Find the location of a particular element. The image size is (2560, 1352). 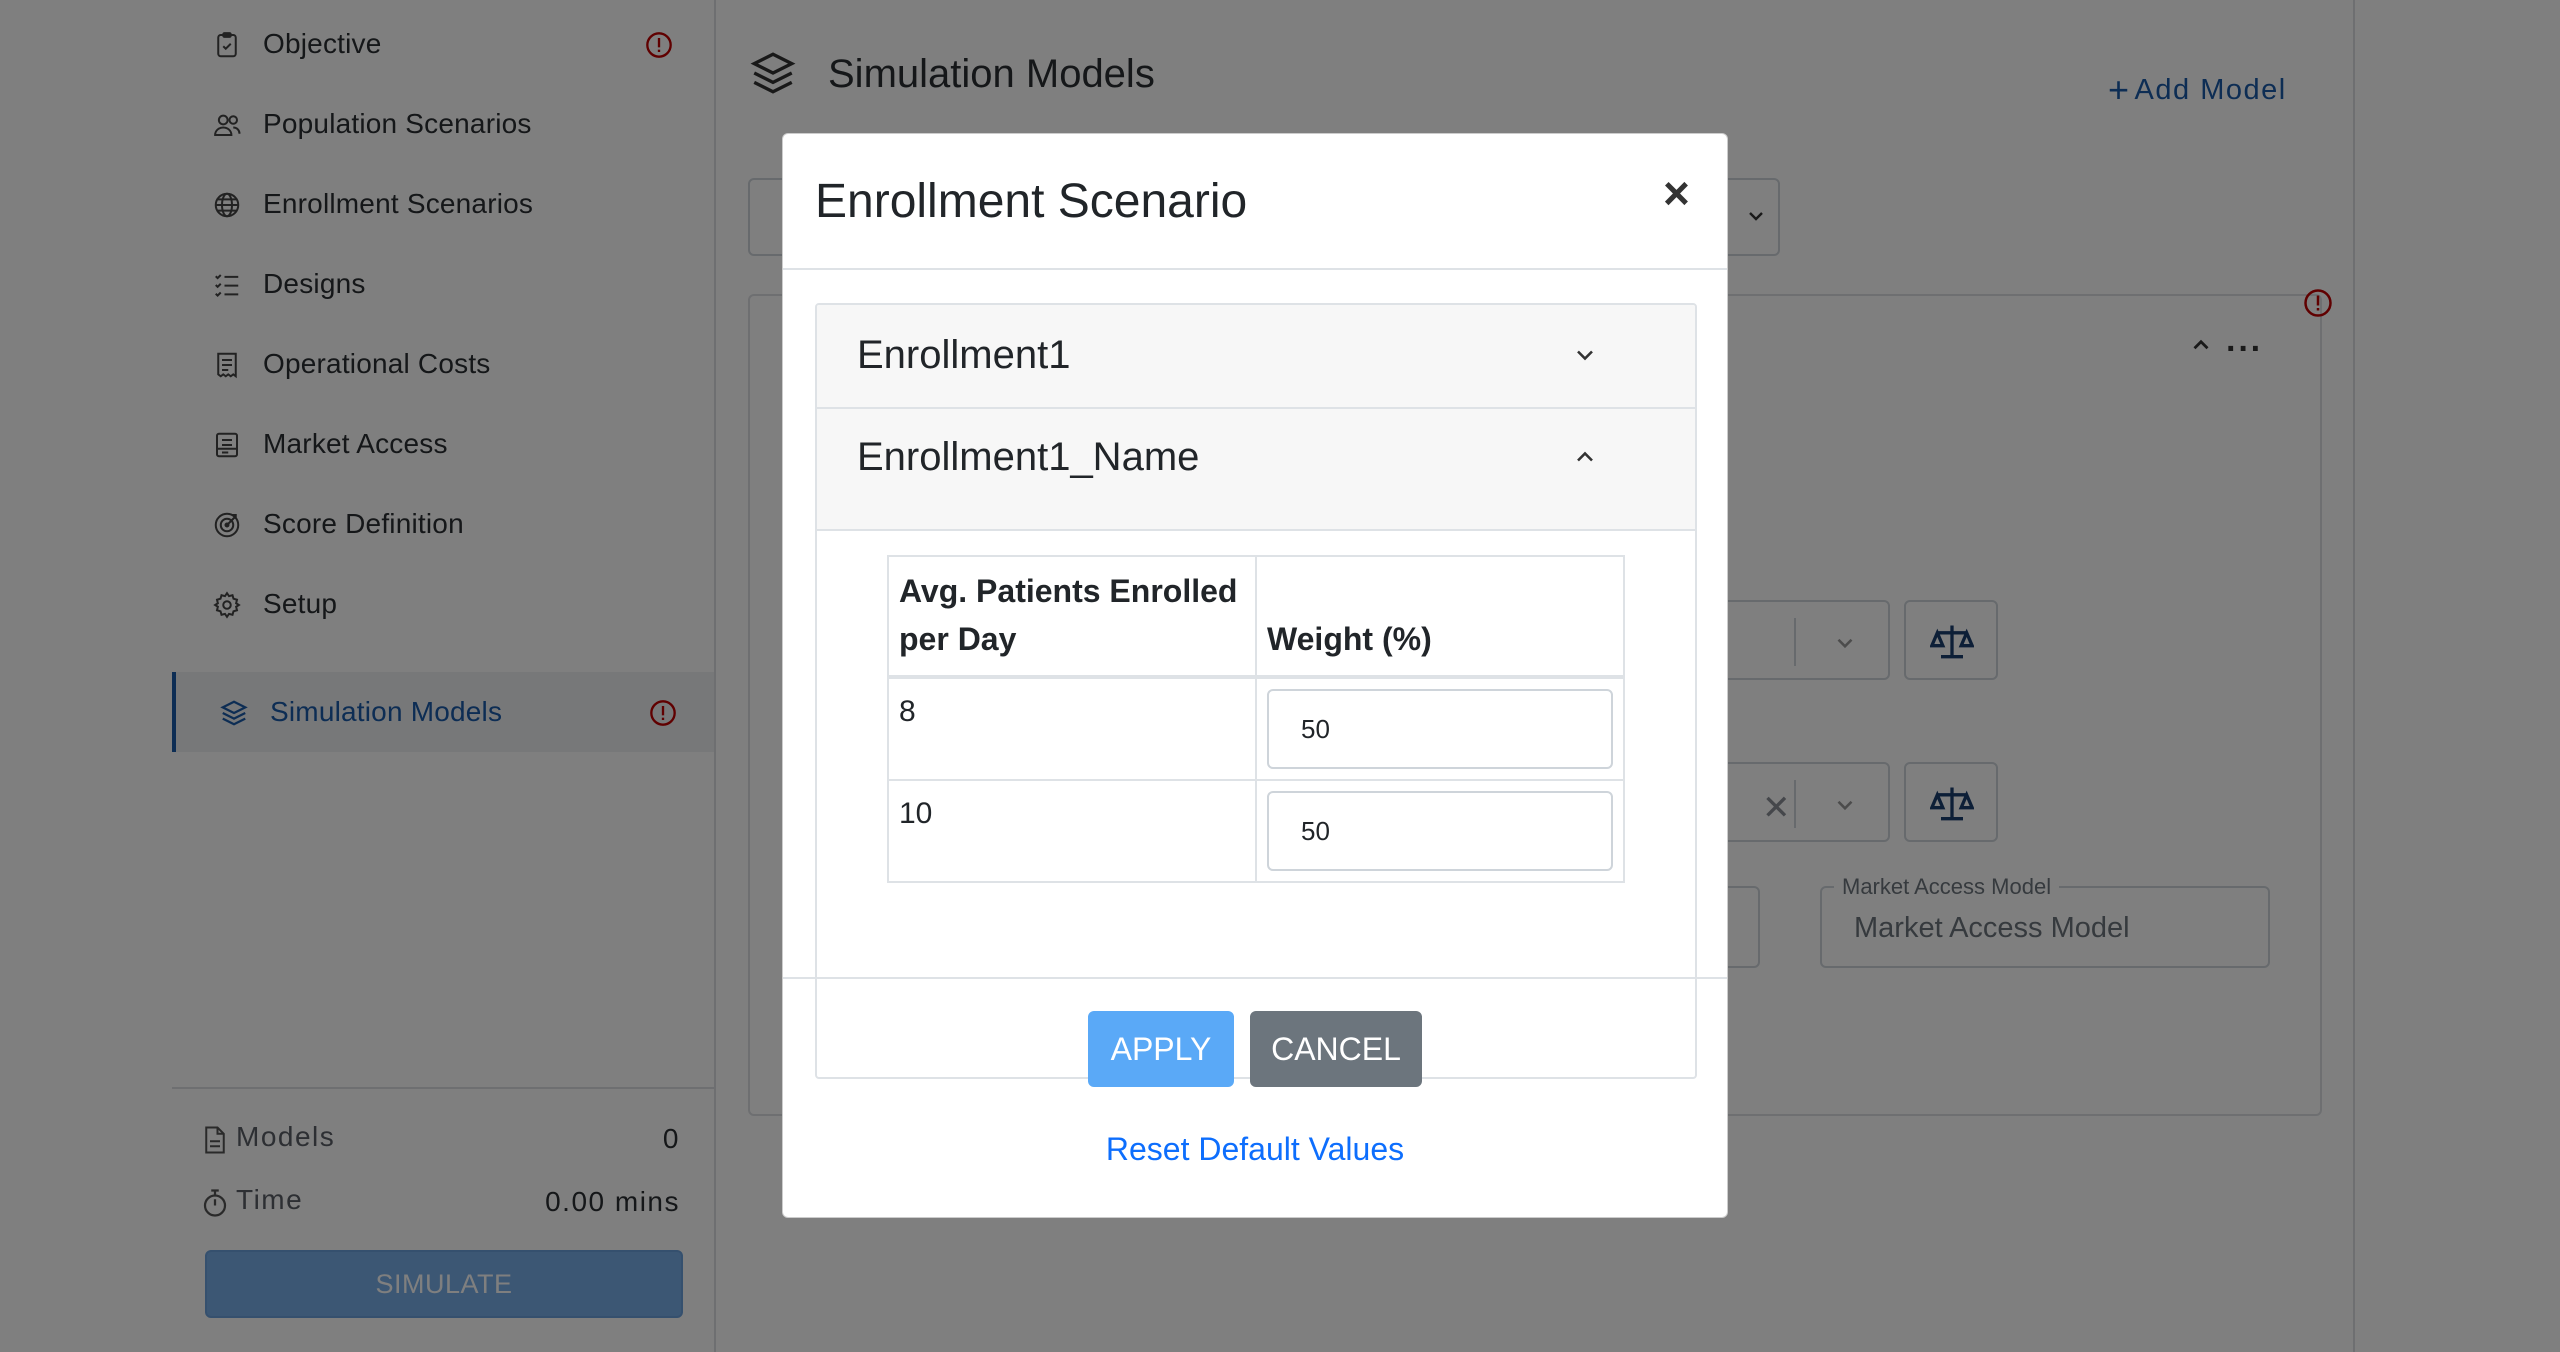

column-header: Weight (%) is located at coordinates (1440, 617).